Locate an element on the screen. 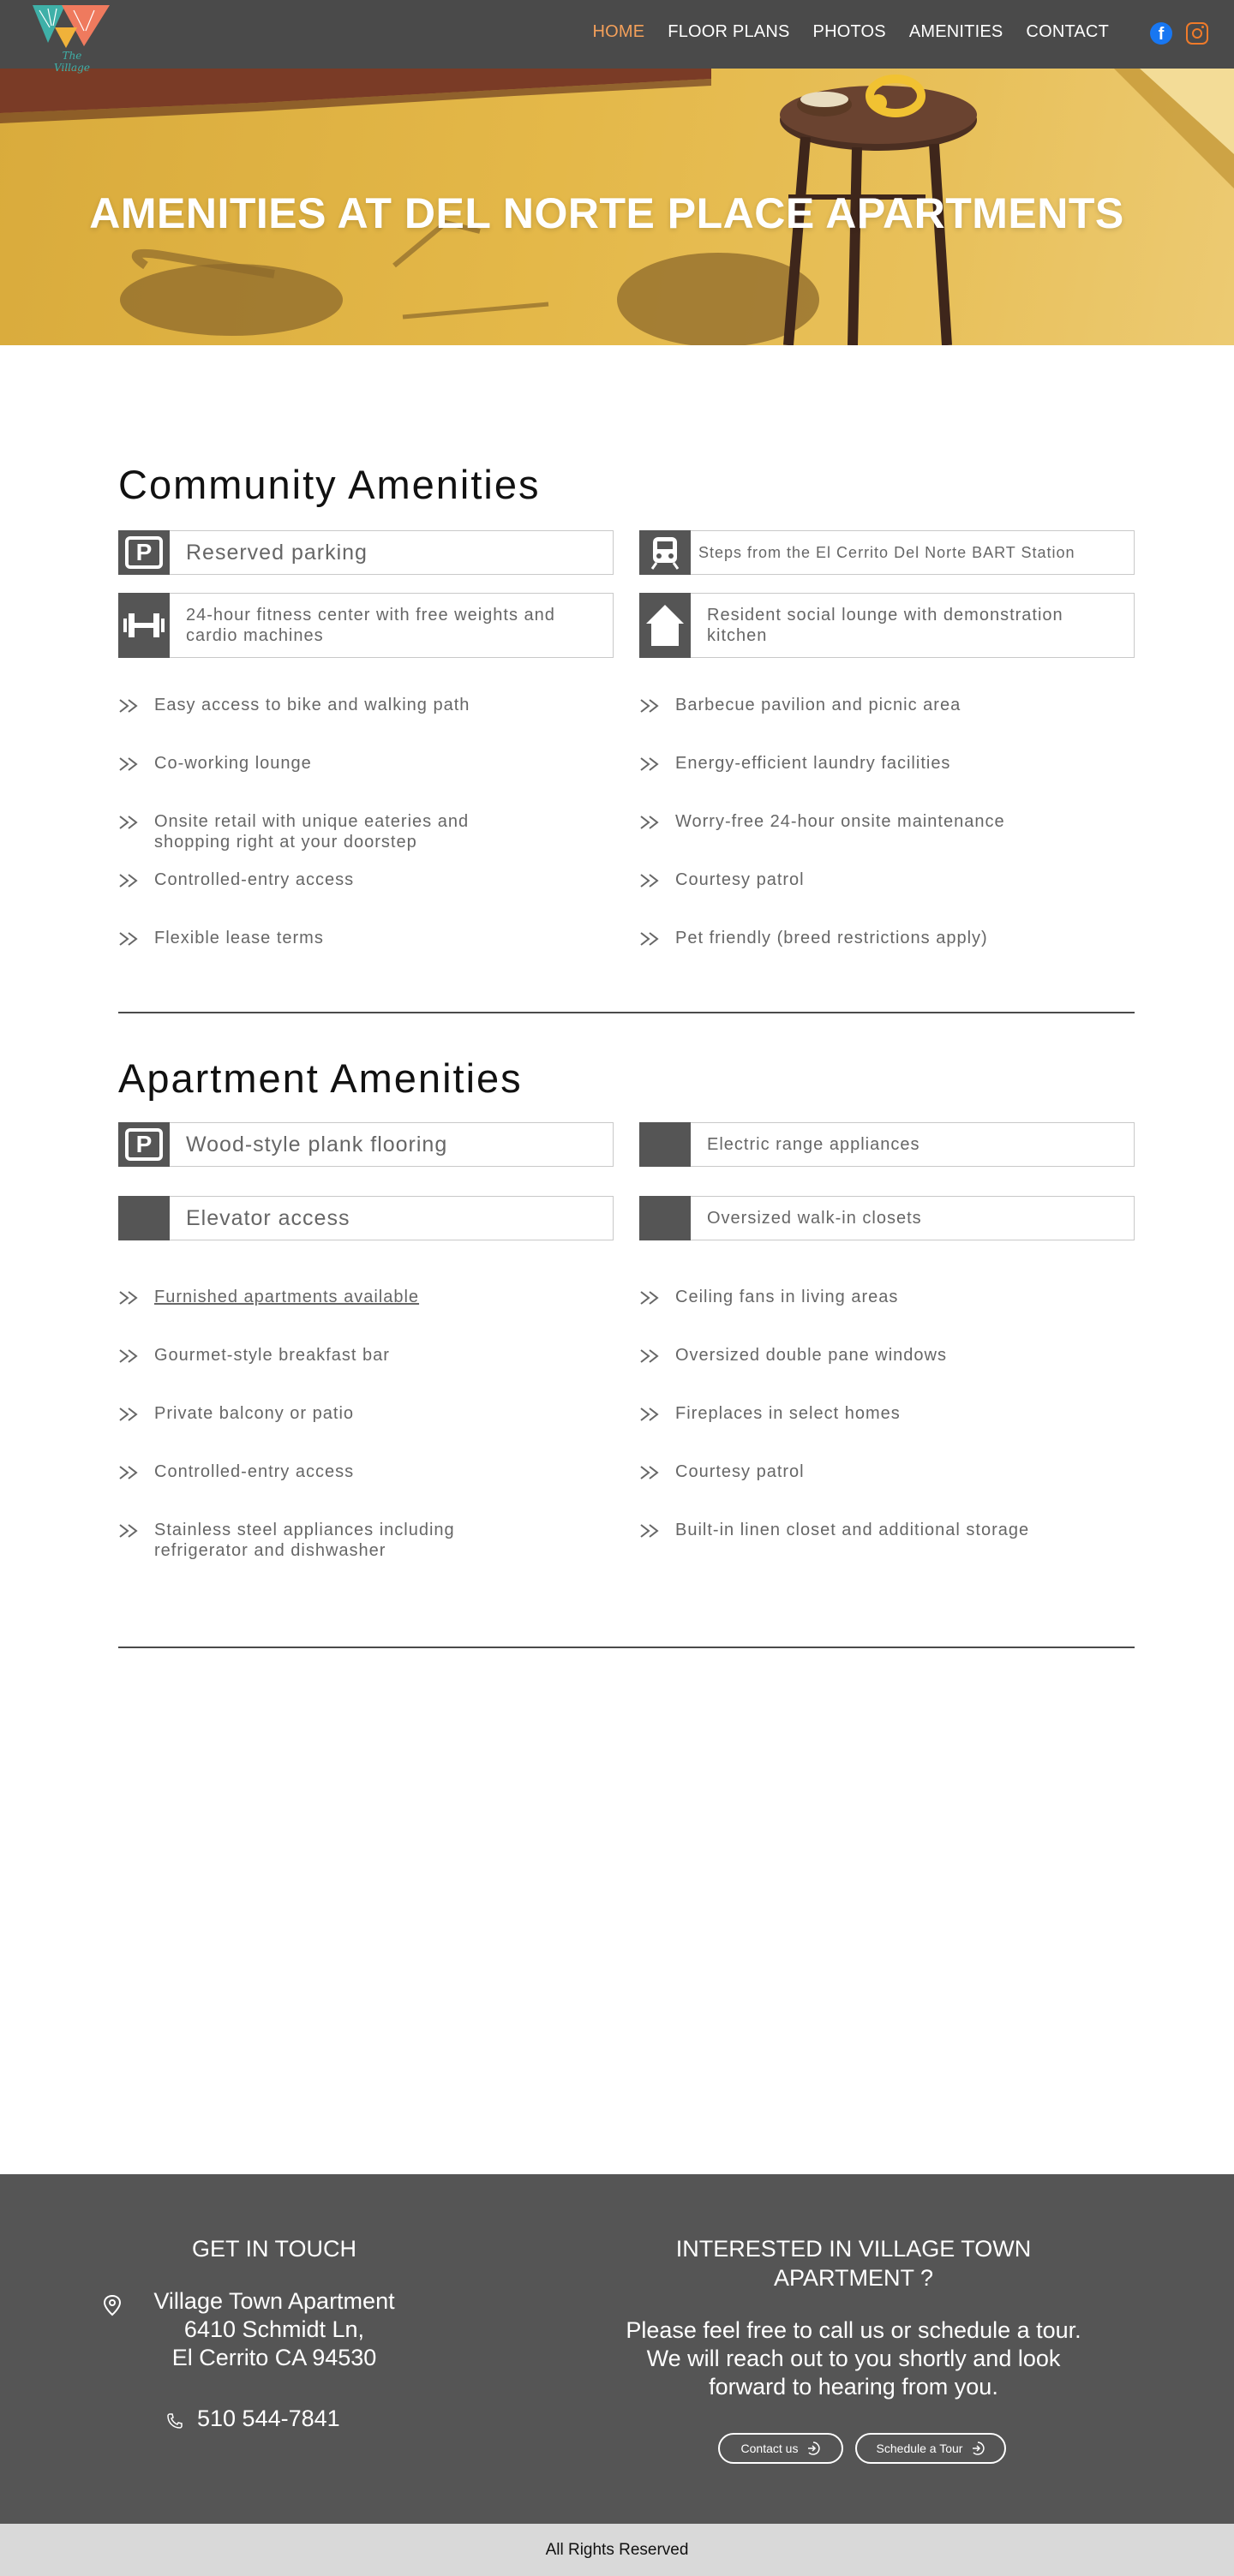 Image resolution: width=1234 pixels, height=2576 pixels. list-item-label: Gourmet-style breakfast bar is located at coordinates (272, 1356).